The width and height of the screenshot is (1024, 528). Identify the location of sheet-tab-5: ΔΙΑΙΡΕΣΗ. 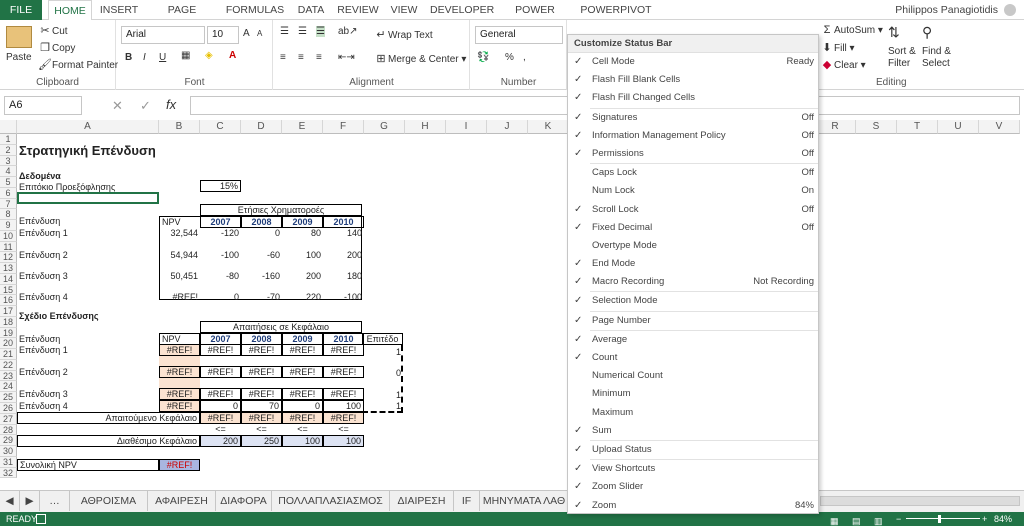
(422, 501).